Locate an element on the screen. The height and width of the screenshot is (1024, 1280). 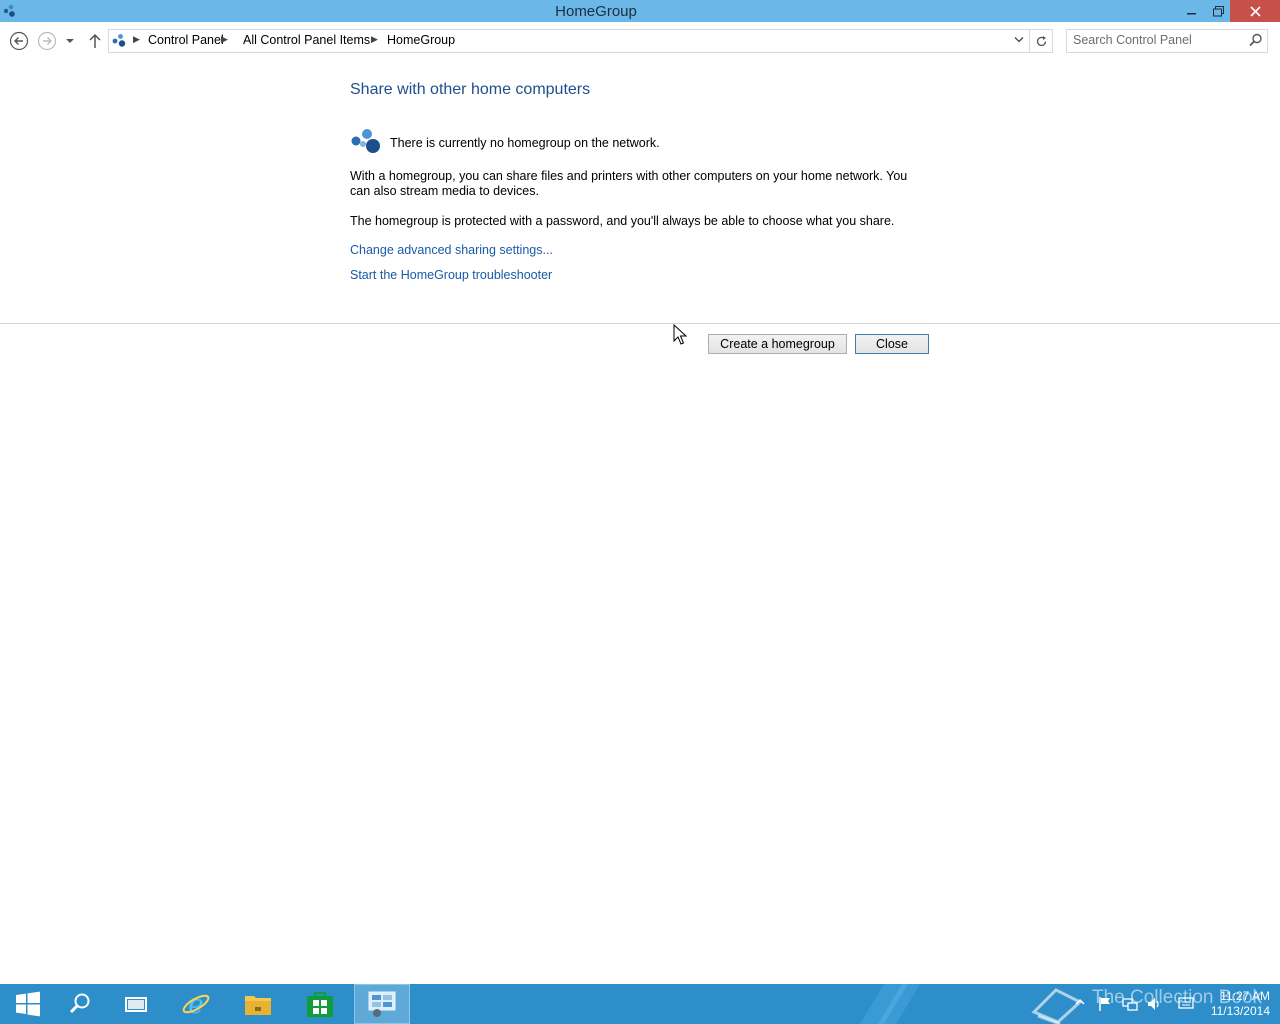
breadcrumb-all-items: All Control Panel Items is located at coordinates (306, 40).